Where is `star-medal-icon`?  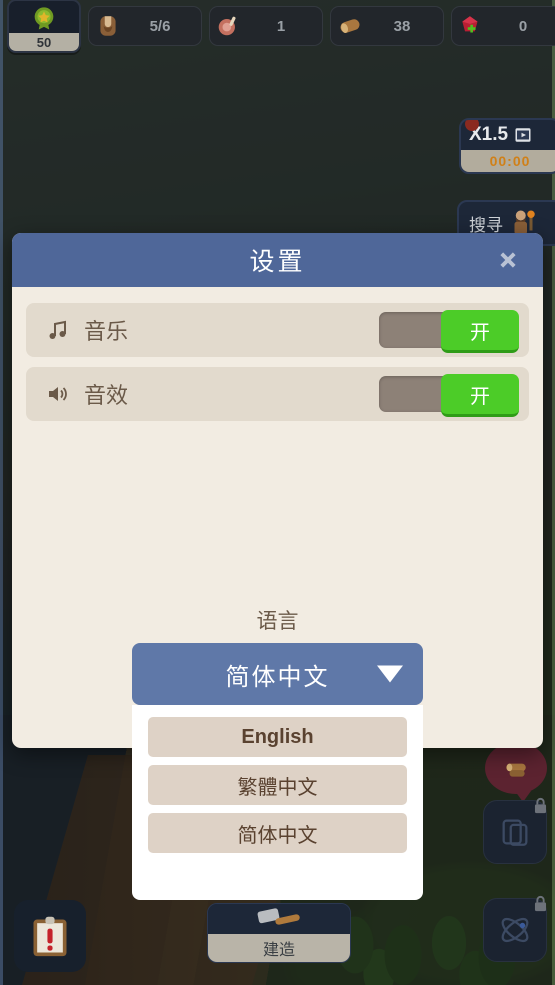
star-medal-icon is located at coordinates (44, 18).